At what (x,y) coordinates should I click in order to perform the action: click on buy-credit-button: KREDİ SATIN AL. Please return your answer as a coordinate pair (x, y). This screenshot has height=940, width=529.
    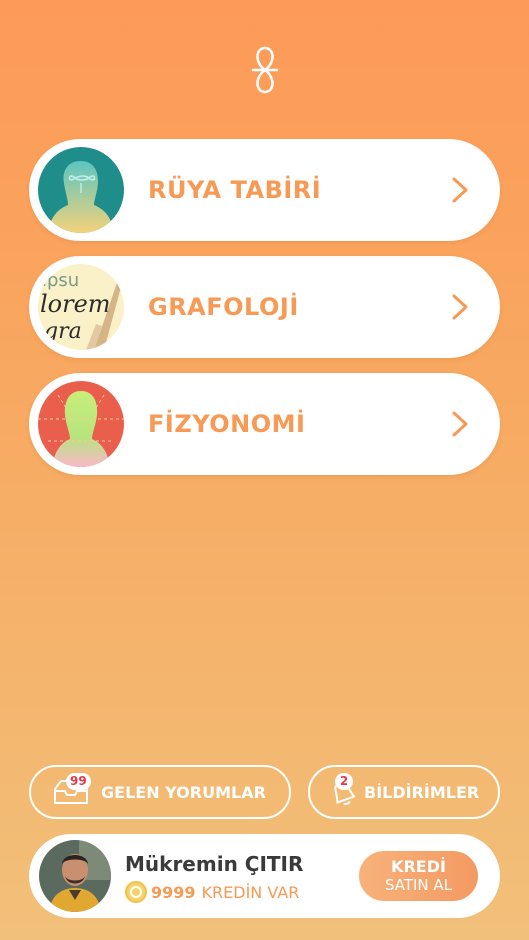
    Looking at the image, I should click on (418, 876).